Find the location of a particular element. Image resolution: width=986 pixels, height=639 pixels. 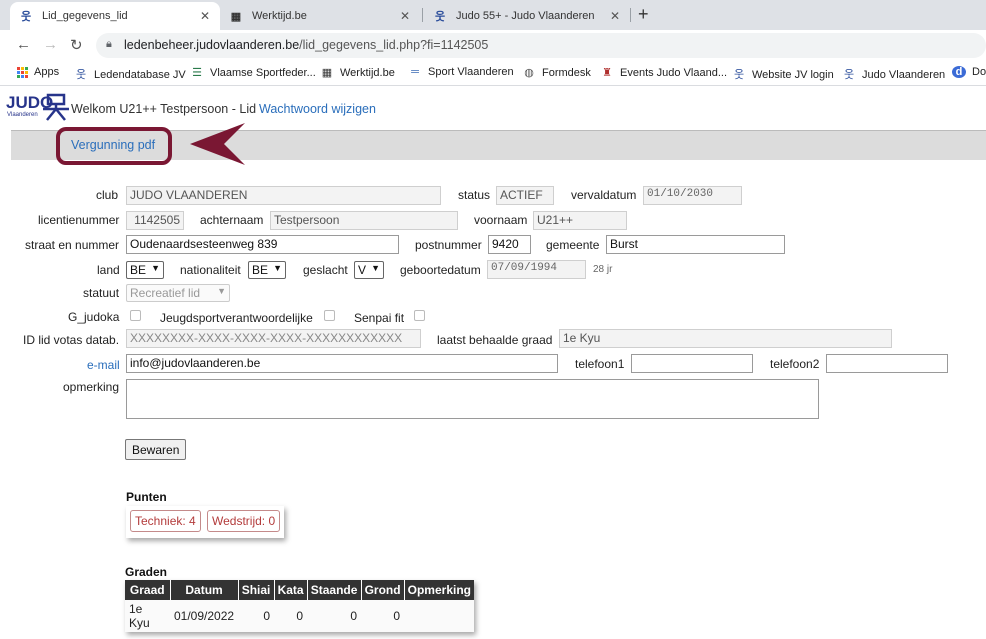

graad-label: laatst behaalde graad is located at coordinates (495, 340).